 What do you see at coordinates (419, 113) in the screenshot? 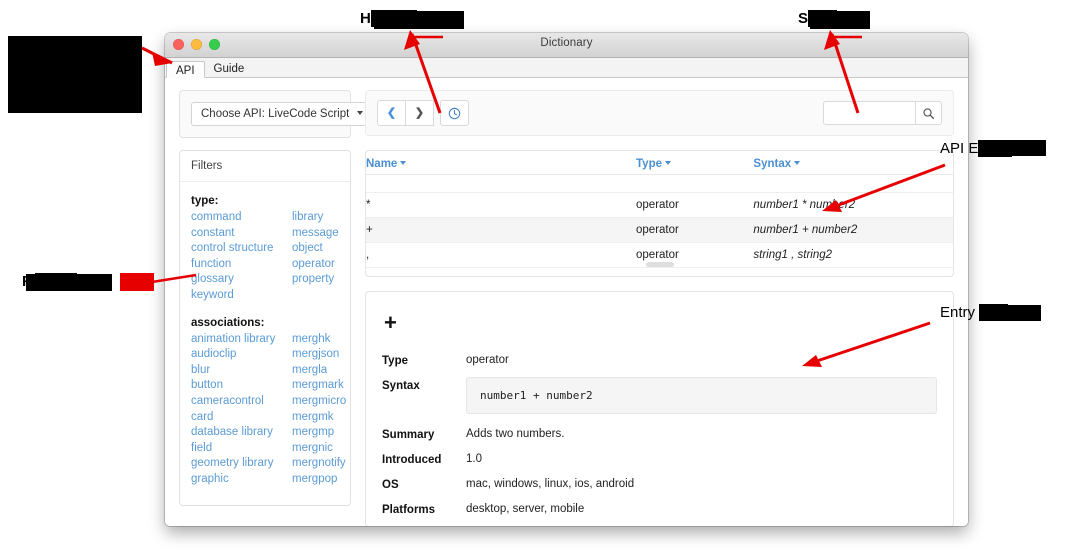
I see `chevron-right-icon: ❯` at bounding box center [419, 113].